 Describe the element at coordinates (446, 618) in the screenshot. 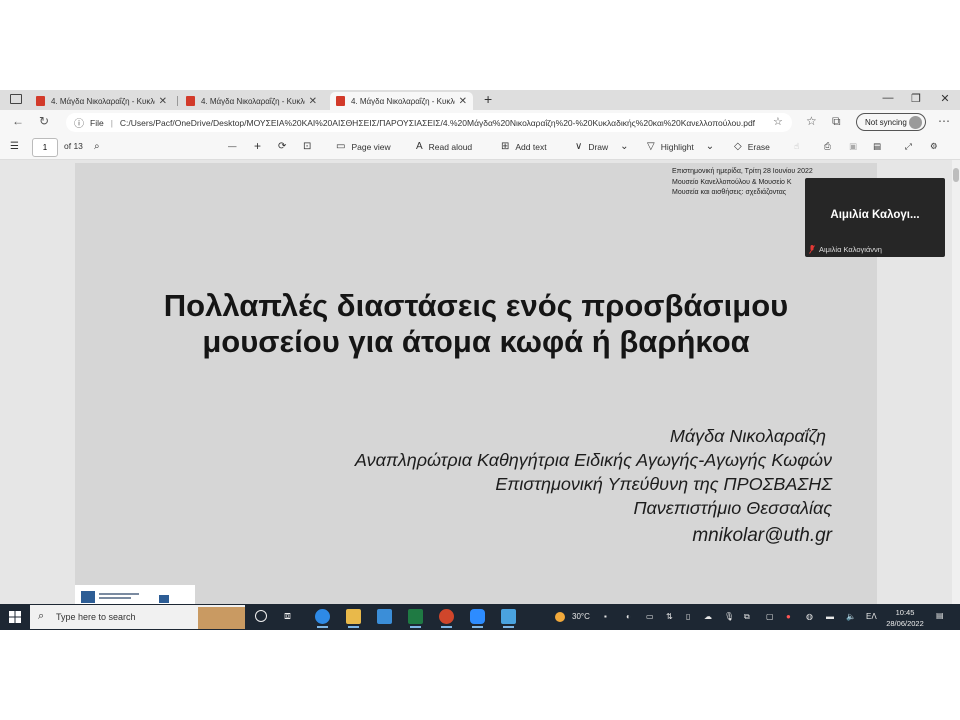

I see `powerpoint-taskbar-icon` at that location.